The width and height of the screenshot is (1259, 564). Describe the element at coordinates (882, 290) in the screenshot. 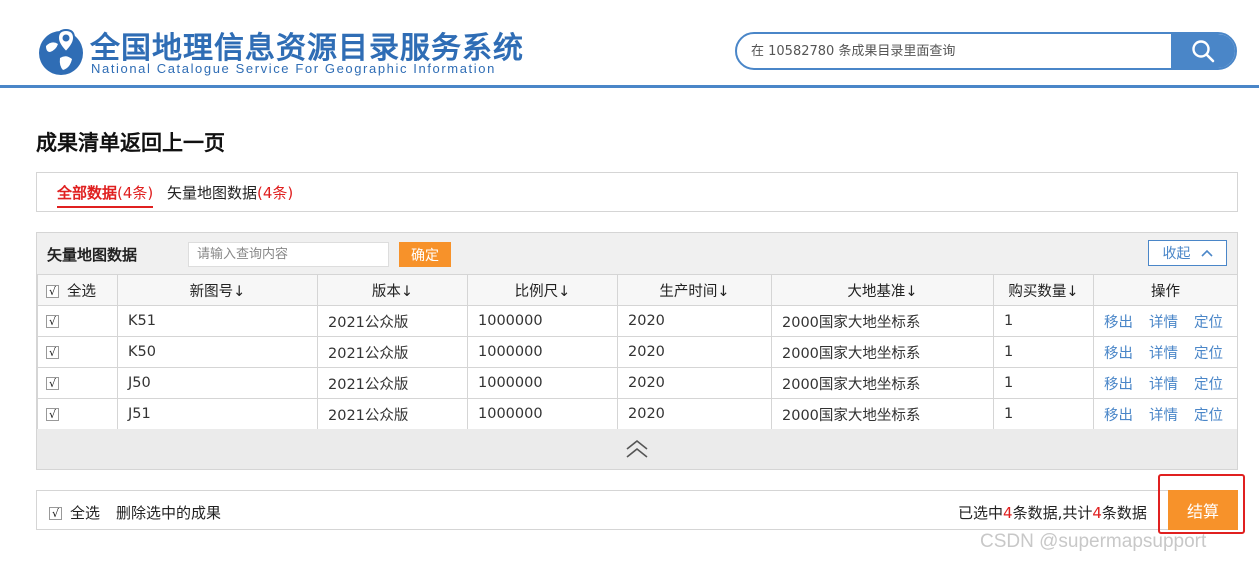

I see `column-header-datum: 大地基准↓` at that location.